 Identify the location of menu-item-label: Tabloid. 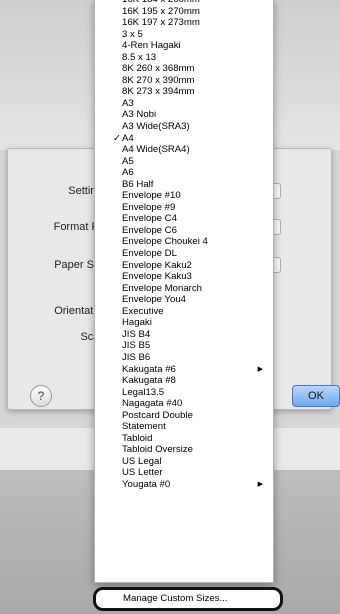
(137, 438).